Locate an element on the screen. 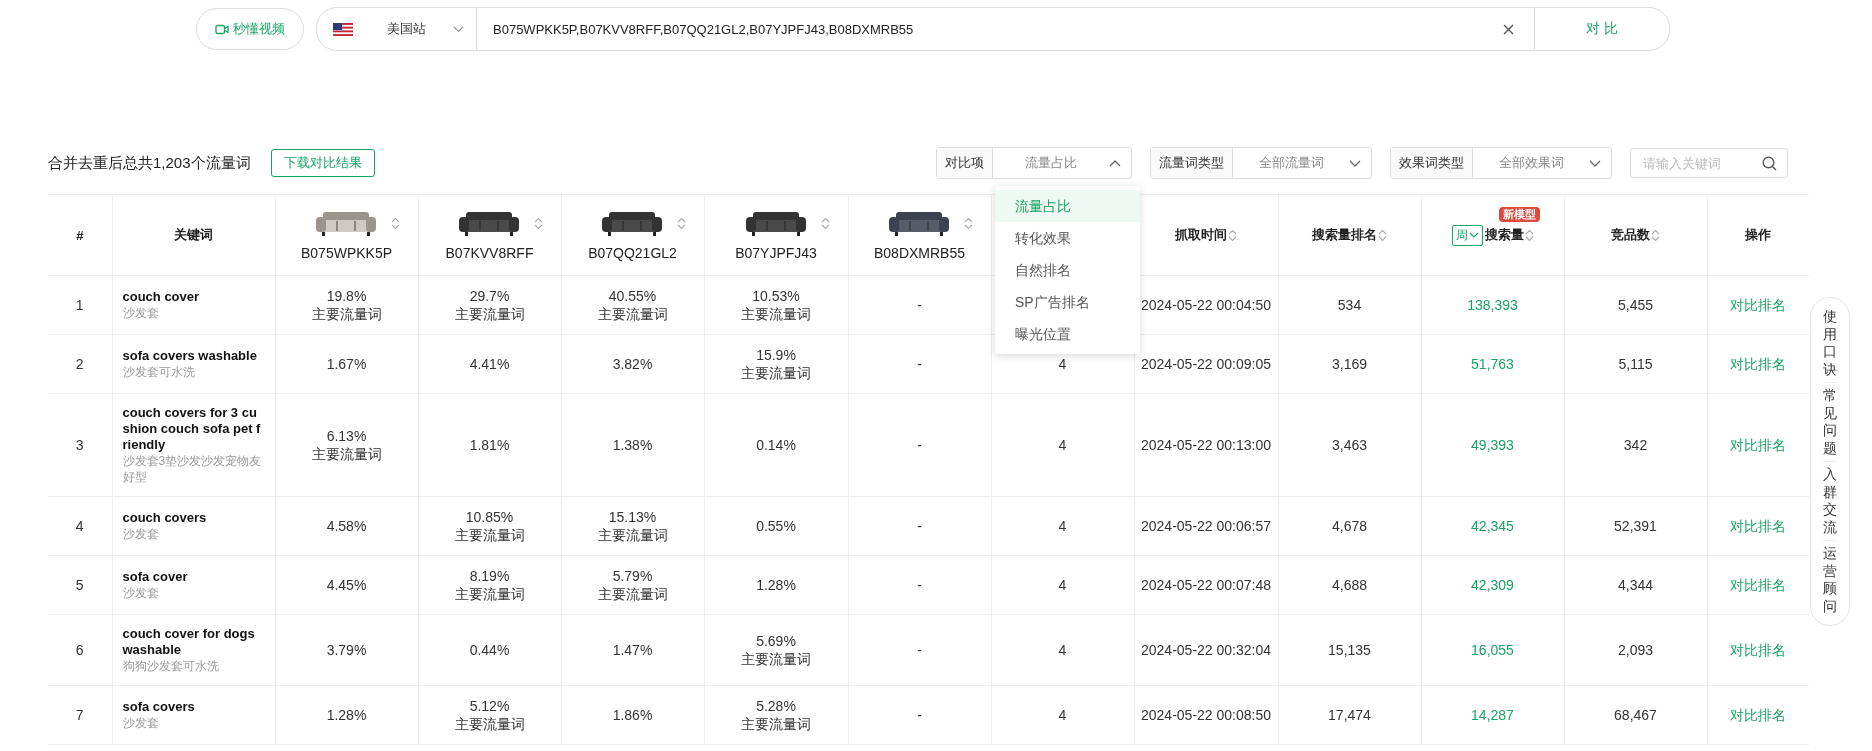  row-number: 4 is located at coordinates (79, 526).